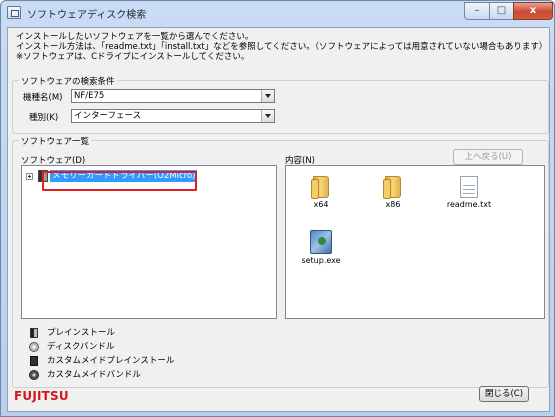 Image resolution: width=555 pixels, height=417 pixels. Describe the element at coordinates (393, 204) in the screenshot. I see `file-name: x86` at that location.